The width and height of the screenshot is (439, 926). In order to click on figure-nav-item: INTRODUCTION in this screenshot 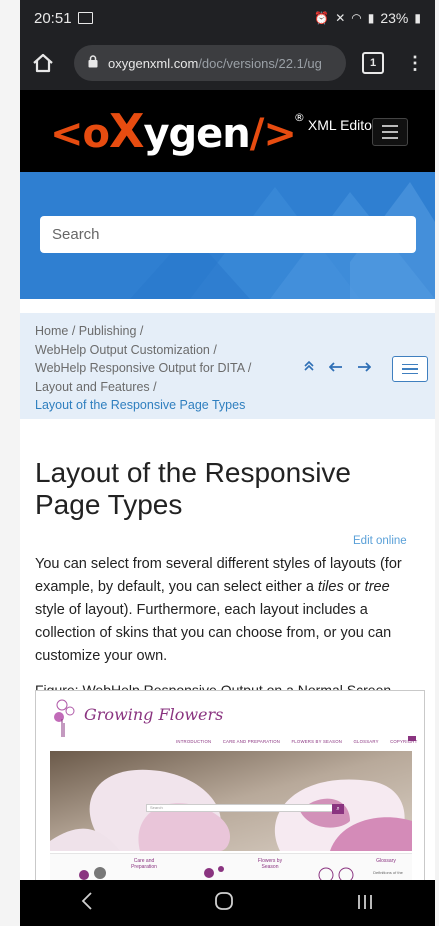, I will do `click(194, 741)`.